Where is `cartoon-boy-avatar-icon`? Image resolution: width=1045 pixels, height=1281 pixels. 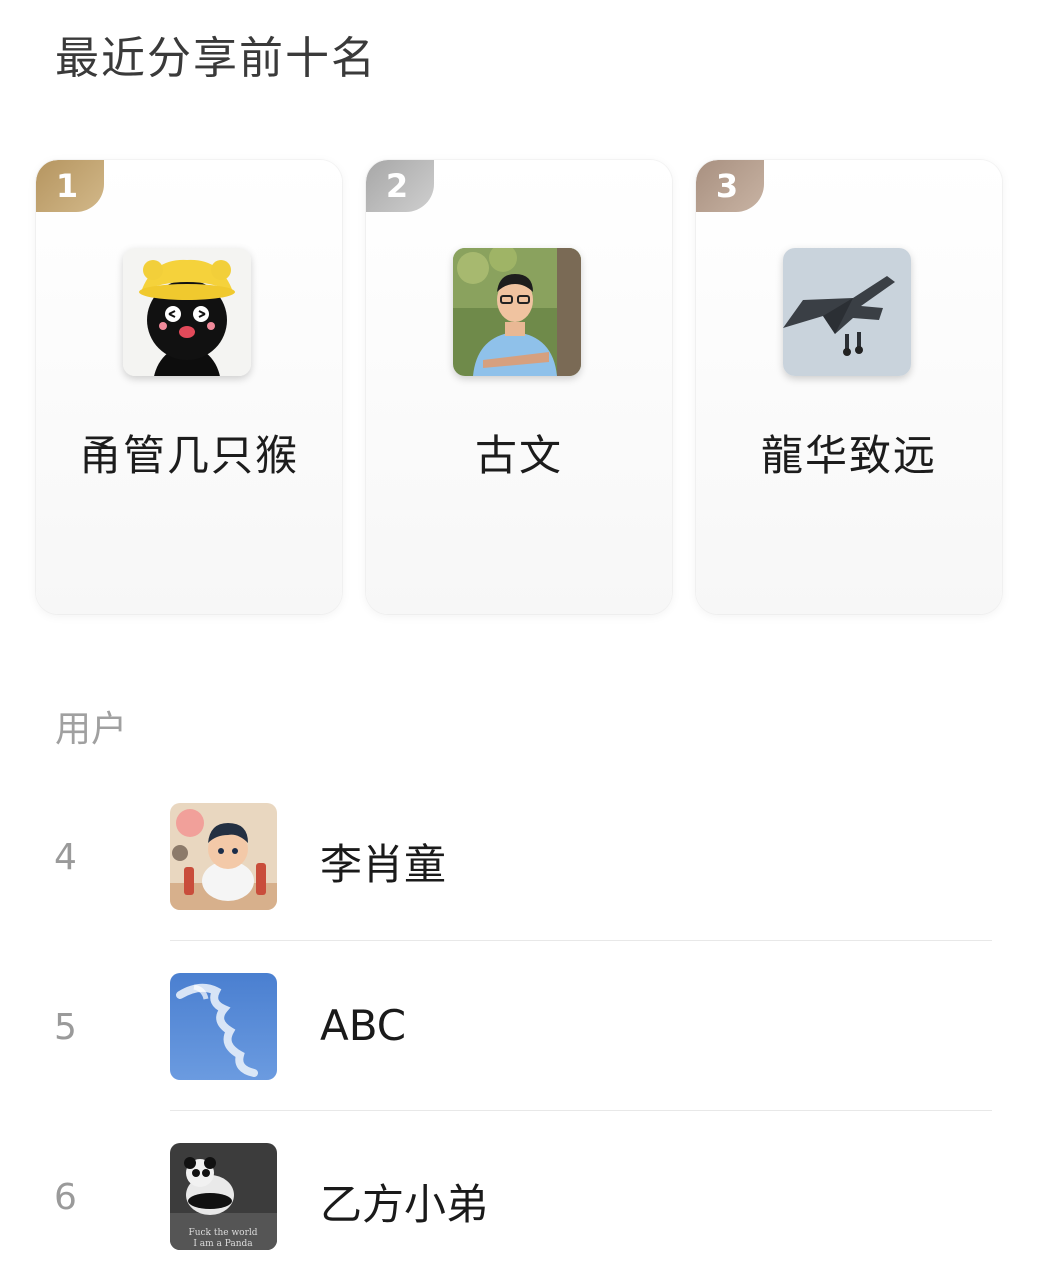 cartoon-boy-avatar-icon is located at coordinates (223, 856).